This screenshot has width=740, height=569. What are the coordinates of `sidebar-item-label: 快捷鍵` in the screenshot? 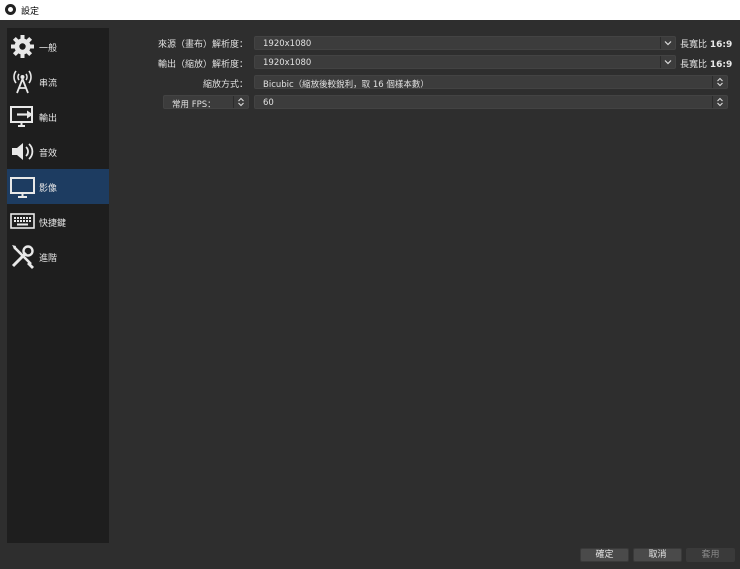 It's located at (53, 224).